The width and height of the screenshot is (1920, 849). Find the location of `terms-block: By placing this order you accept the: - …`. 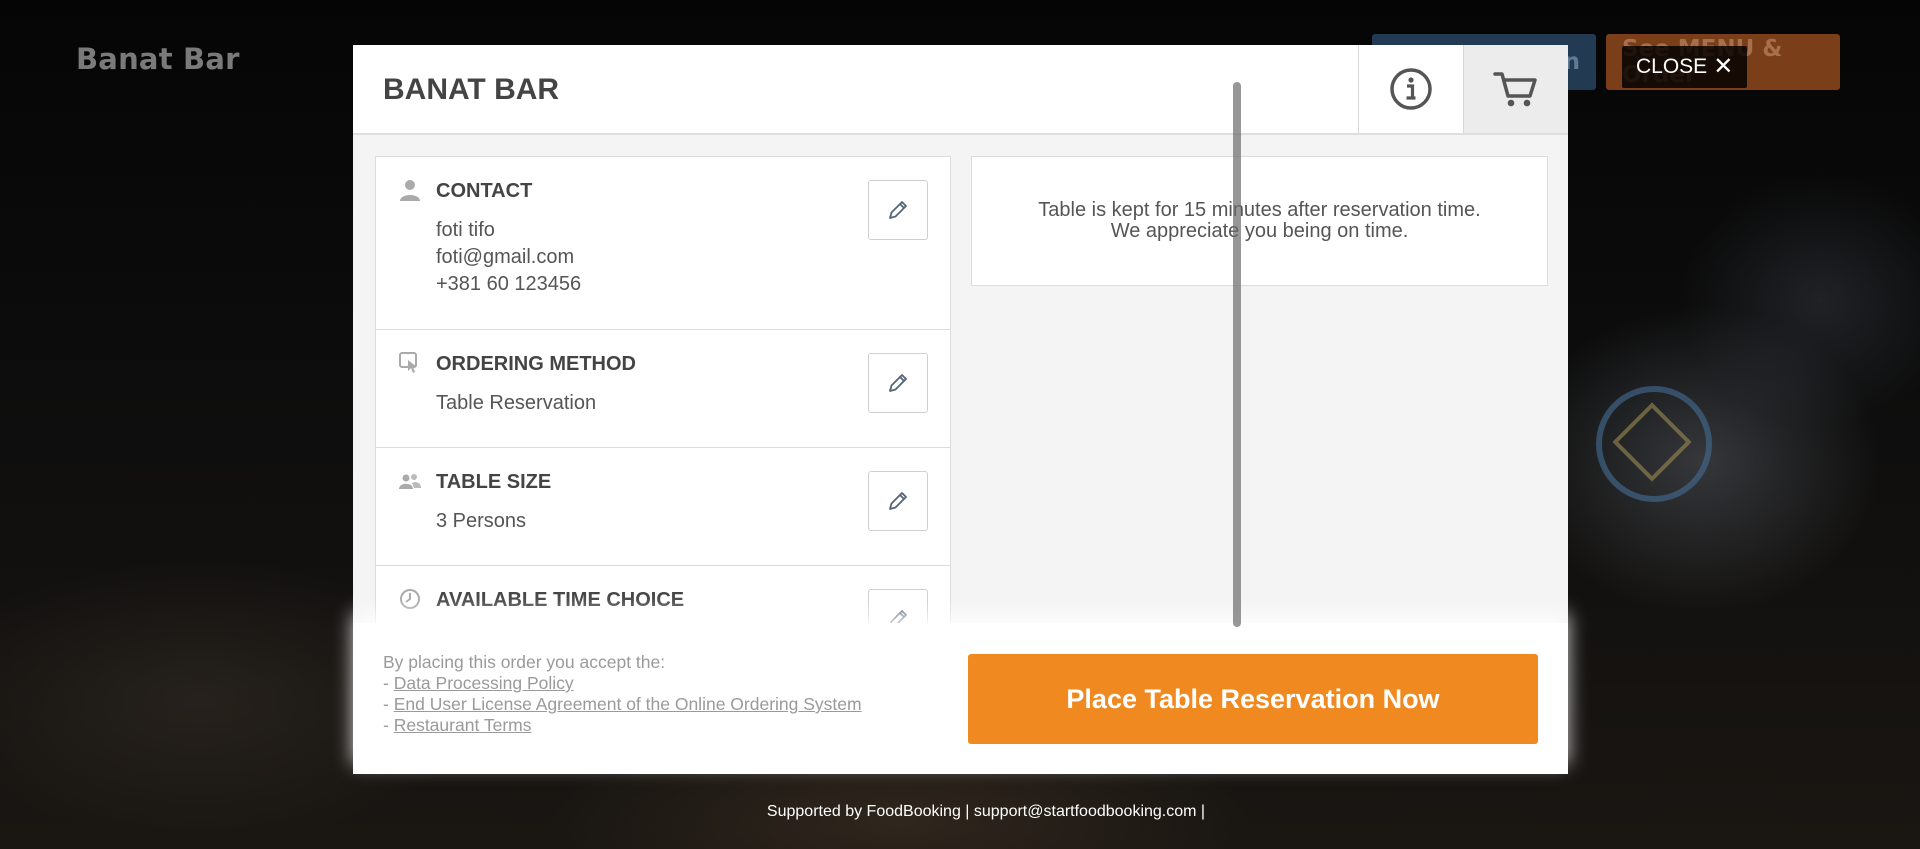

terms-block: By placing this order you accept the: - … is located at coordinates (622, 694).